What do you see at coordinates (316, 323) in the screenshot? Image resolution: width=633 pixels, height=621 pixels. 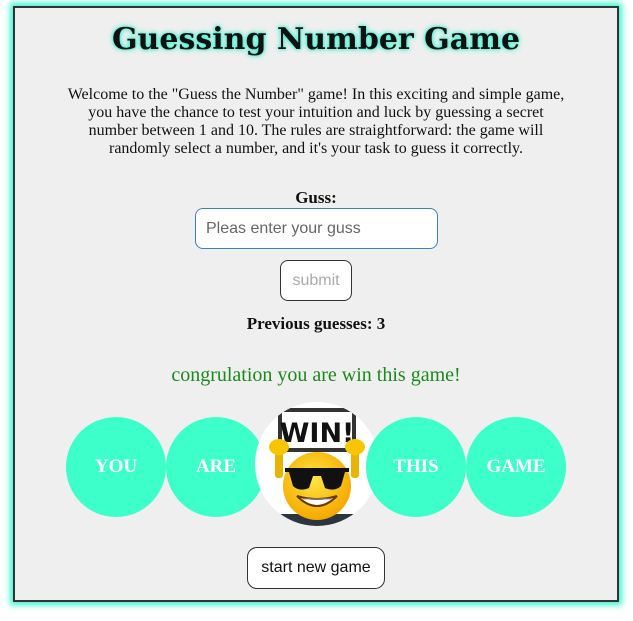 I see `previous-guesses-text: Previous guesses: 3` at bounding box center [316, 323].